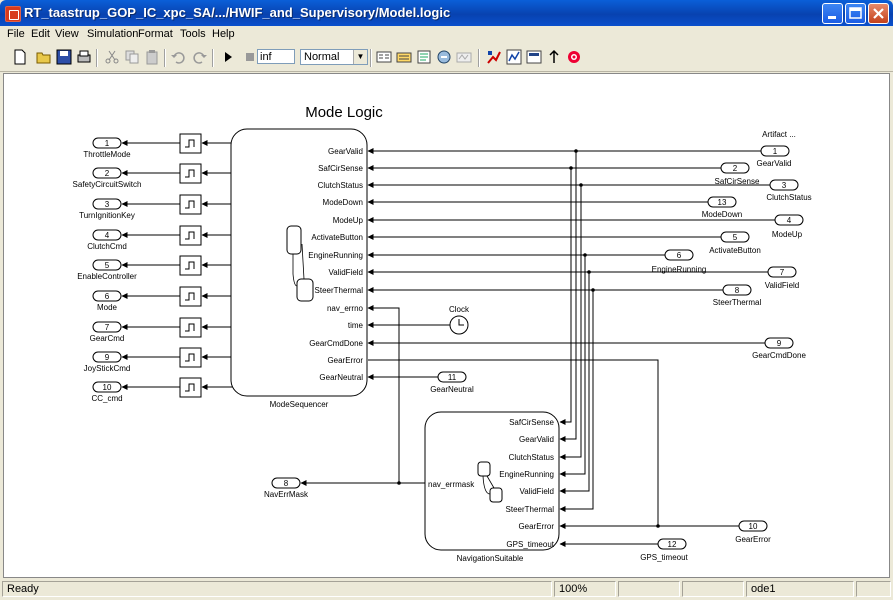  I want to click on stop-icon, so click(250, 57).